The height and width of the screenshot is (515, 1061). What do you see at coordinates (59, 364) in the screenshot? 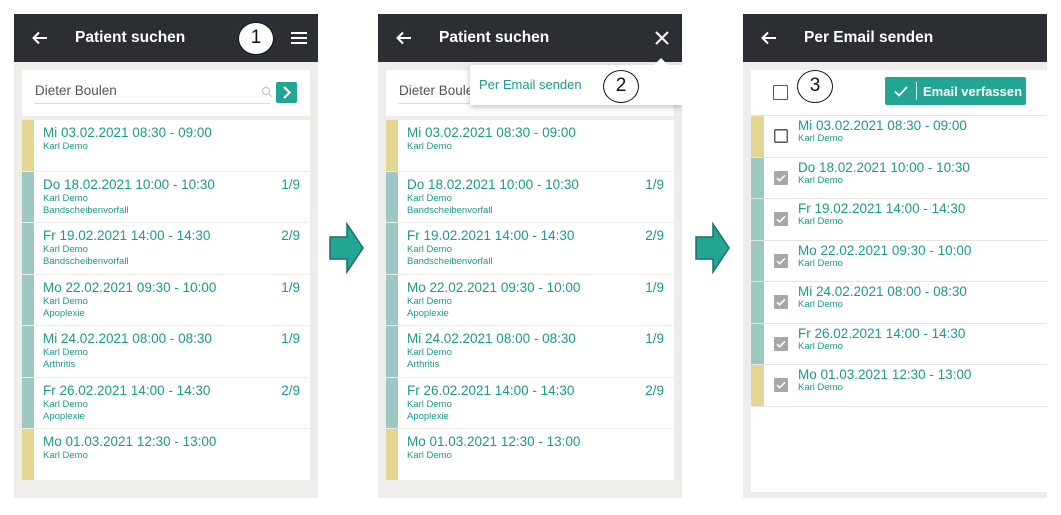
I see `appointment-diagnosis: Arthritis` at bounding box center [59, 364].